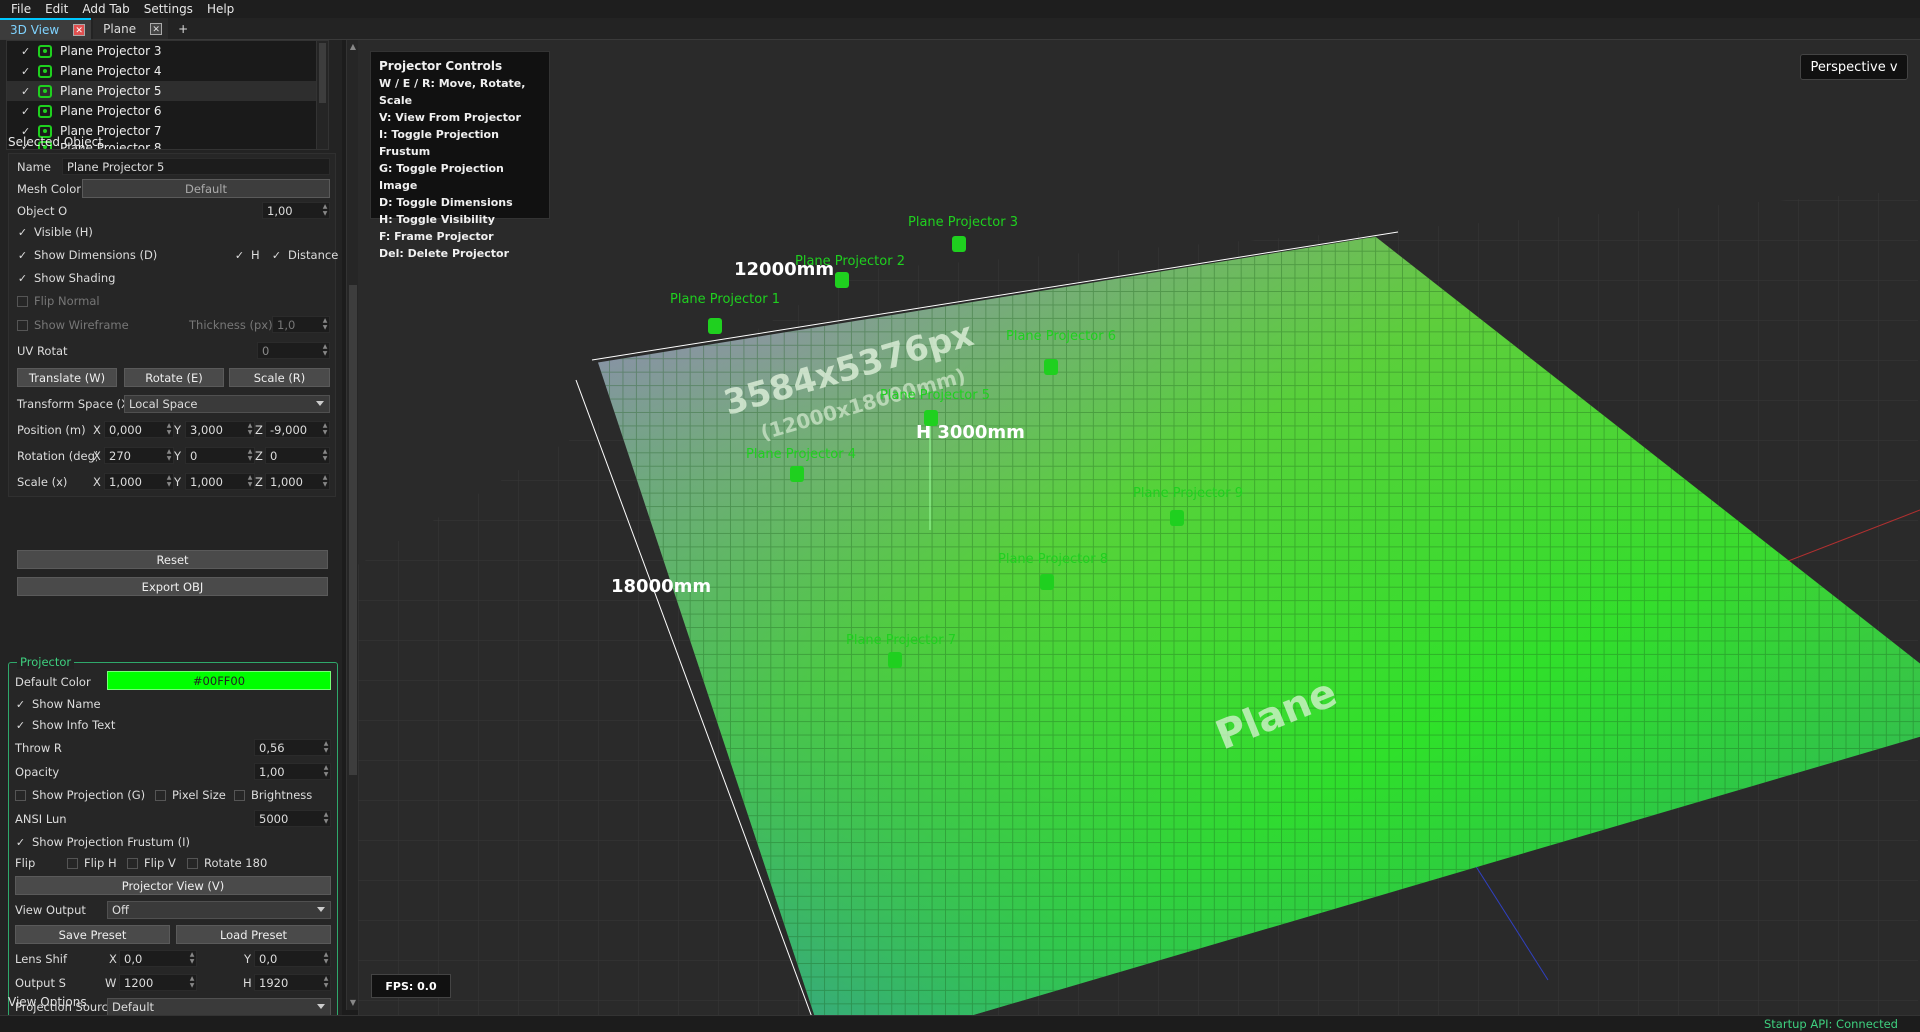 The height and width of the screenshot is (1032, 1920). Describe the element at coordinates (58, 704) in the screenshot. I see `show-name-checkbox: ✓ Show Name` at that location.